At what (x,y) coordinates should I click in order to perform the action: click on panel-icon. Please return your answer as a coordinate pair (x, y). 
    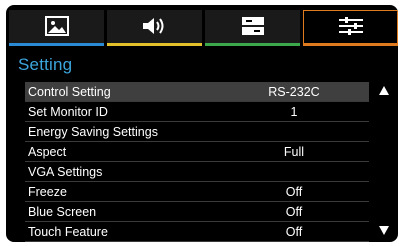
    Looking at the image, I should click on (253, 28).